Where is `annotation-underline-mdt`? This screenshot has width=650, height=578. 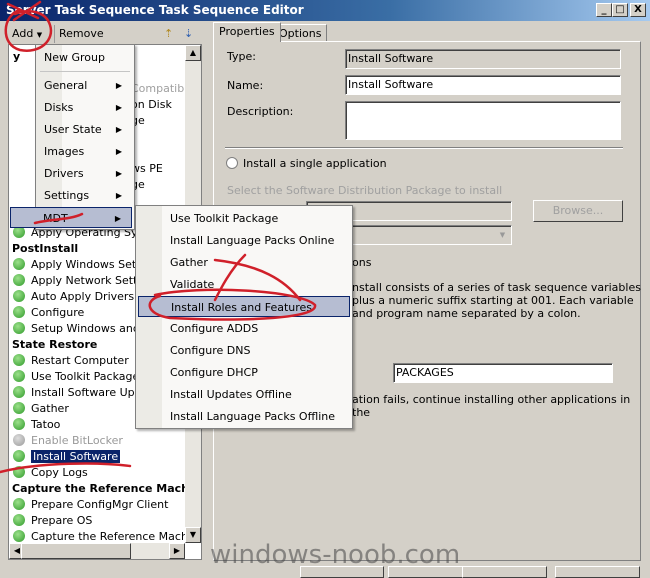
annotation-underline-mdt is located at coordinates (58, 218).